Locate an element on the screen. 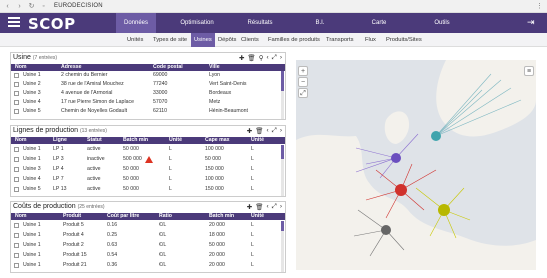 The image size is (547, 278). subtab-types-de-site: Types de site is located at coordinates (170, 40).